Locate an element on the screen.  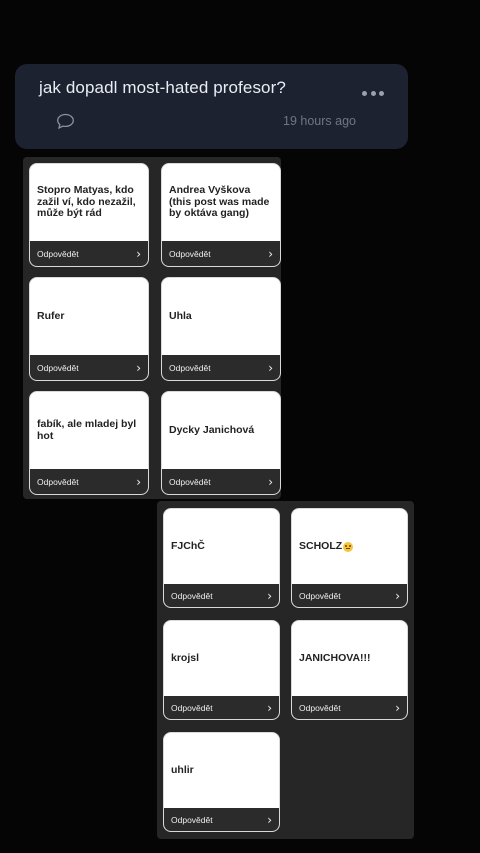
reply-text: Dycky Janichová is located at coordinates (212, 429).